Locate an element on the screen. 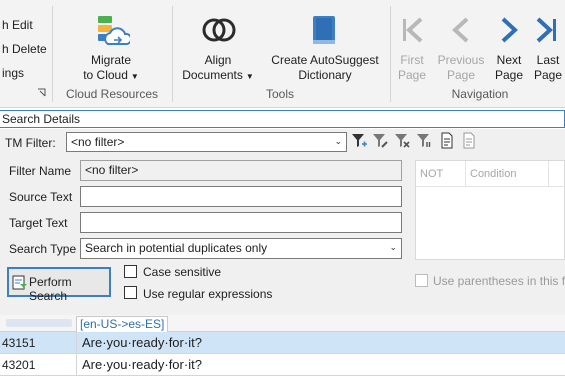 This screenshot has height=378, width=565. search-type-select: Search in potential duplicates only ⌄ is located at coordinates (241, 248).